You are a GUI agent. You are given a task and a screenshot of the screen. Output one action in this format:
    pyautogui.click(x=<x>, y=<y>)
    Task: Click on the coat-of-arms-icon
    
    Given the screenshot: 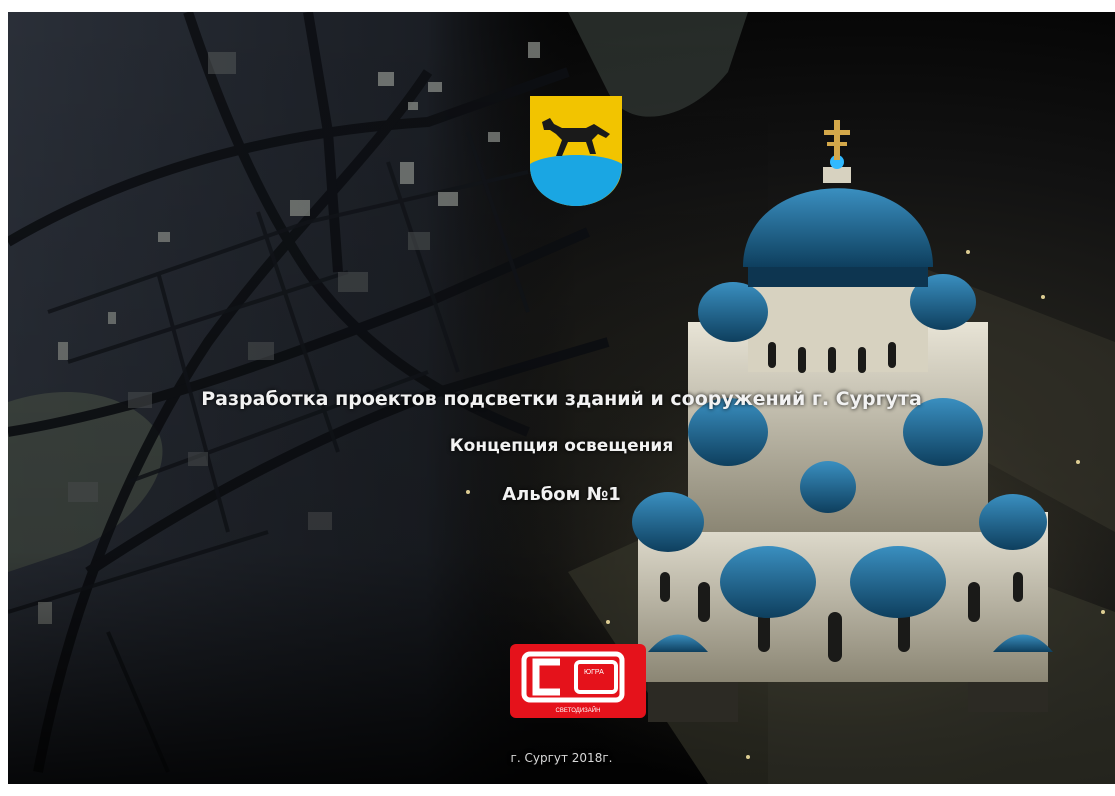 What is the action you would take?
    pyautogui.click(x=576, y=151)
    